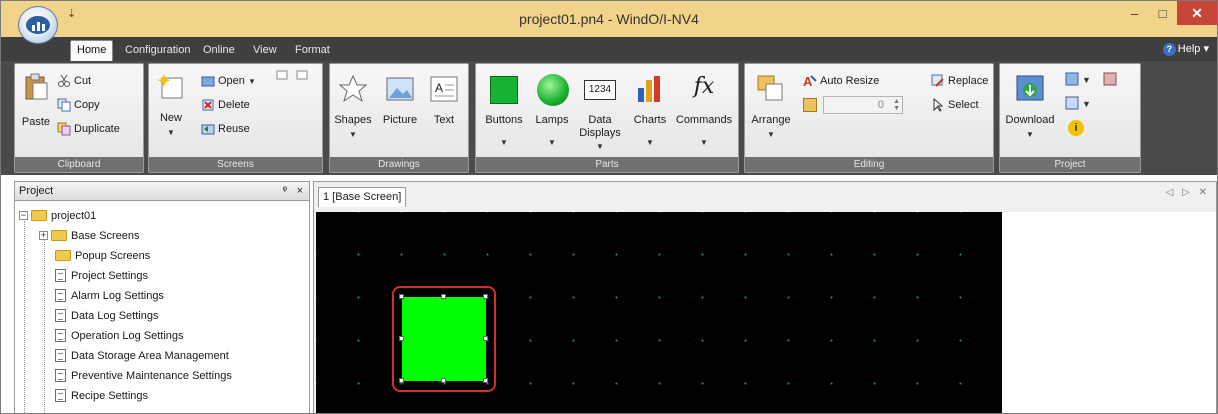 The height and width of the screenshot is (414, 1218). What do you see at coordinates (650, 110) in the screenshot?
I see `charts-part-button: Charts ▼` at bounding box center [650, 110].